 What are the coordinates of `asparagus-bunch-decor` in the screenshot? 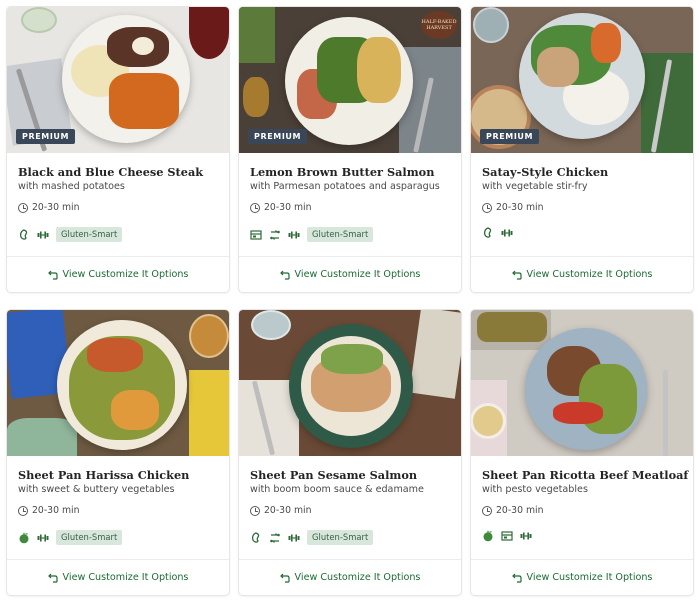 It's located at (257, 35).